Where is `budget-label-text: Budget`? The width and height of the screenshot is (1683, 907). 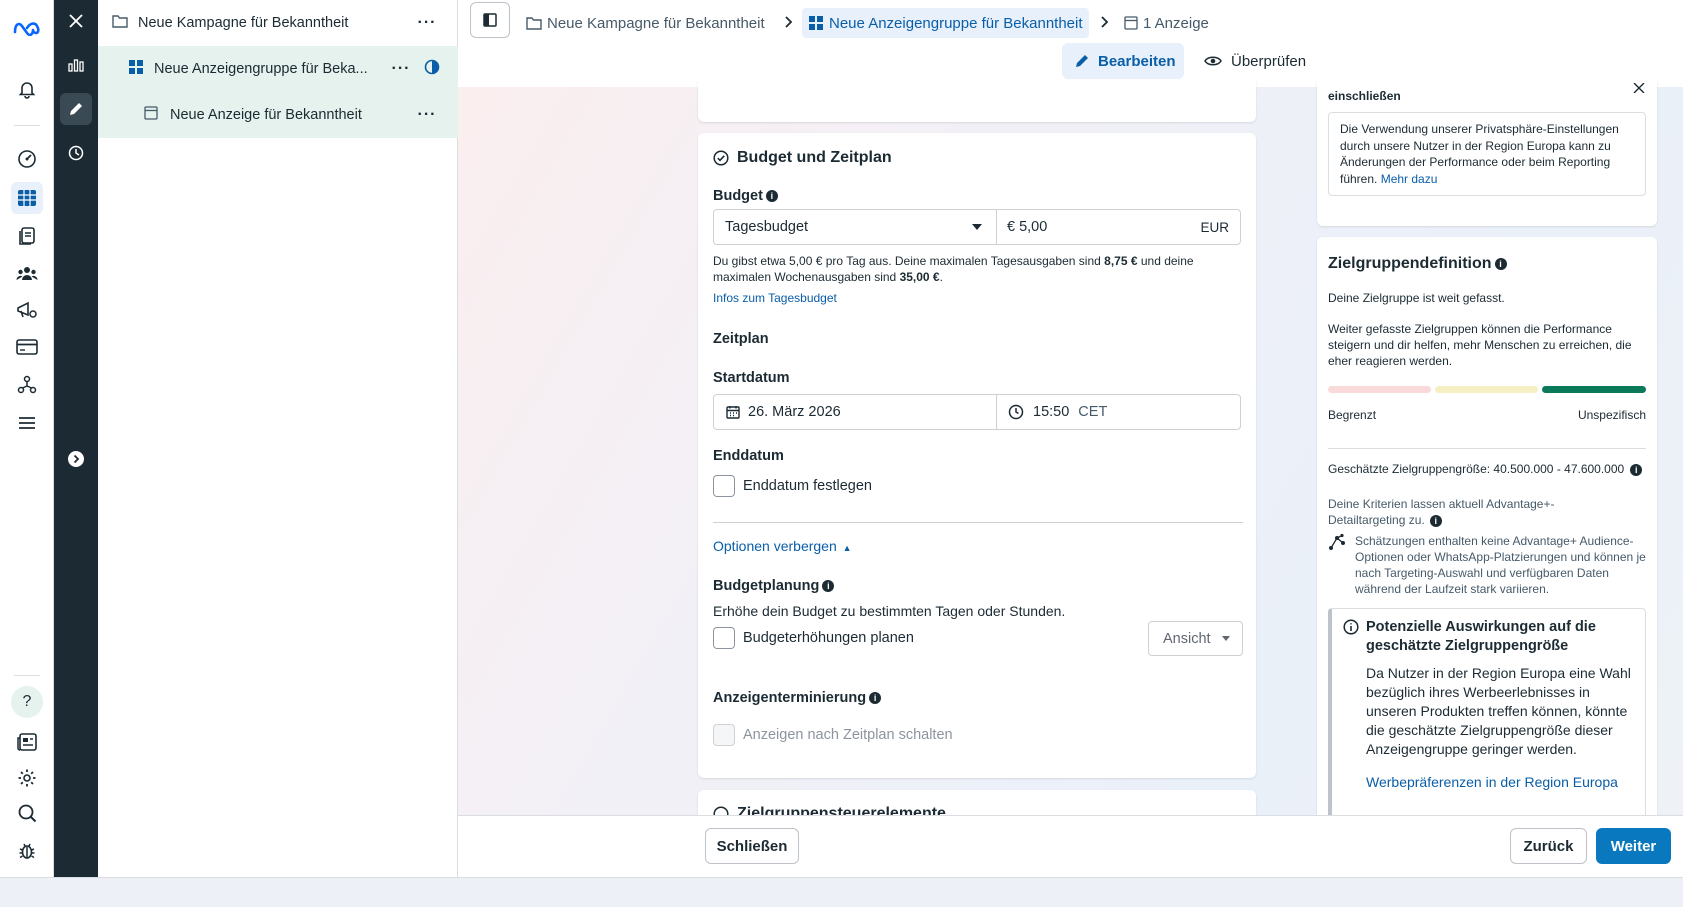
budget-label-text: Budget is located at coordinates (738, 196).